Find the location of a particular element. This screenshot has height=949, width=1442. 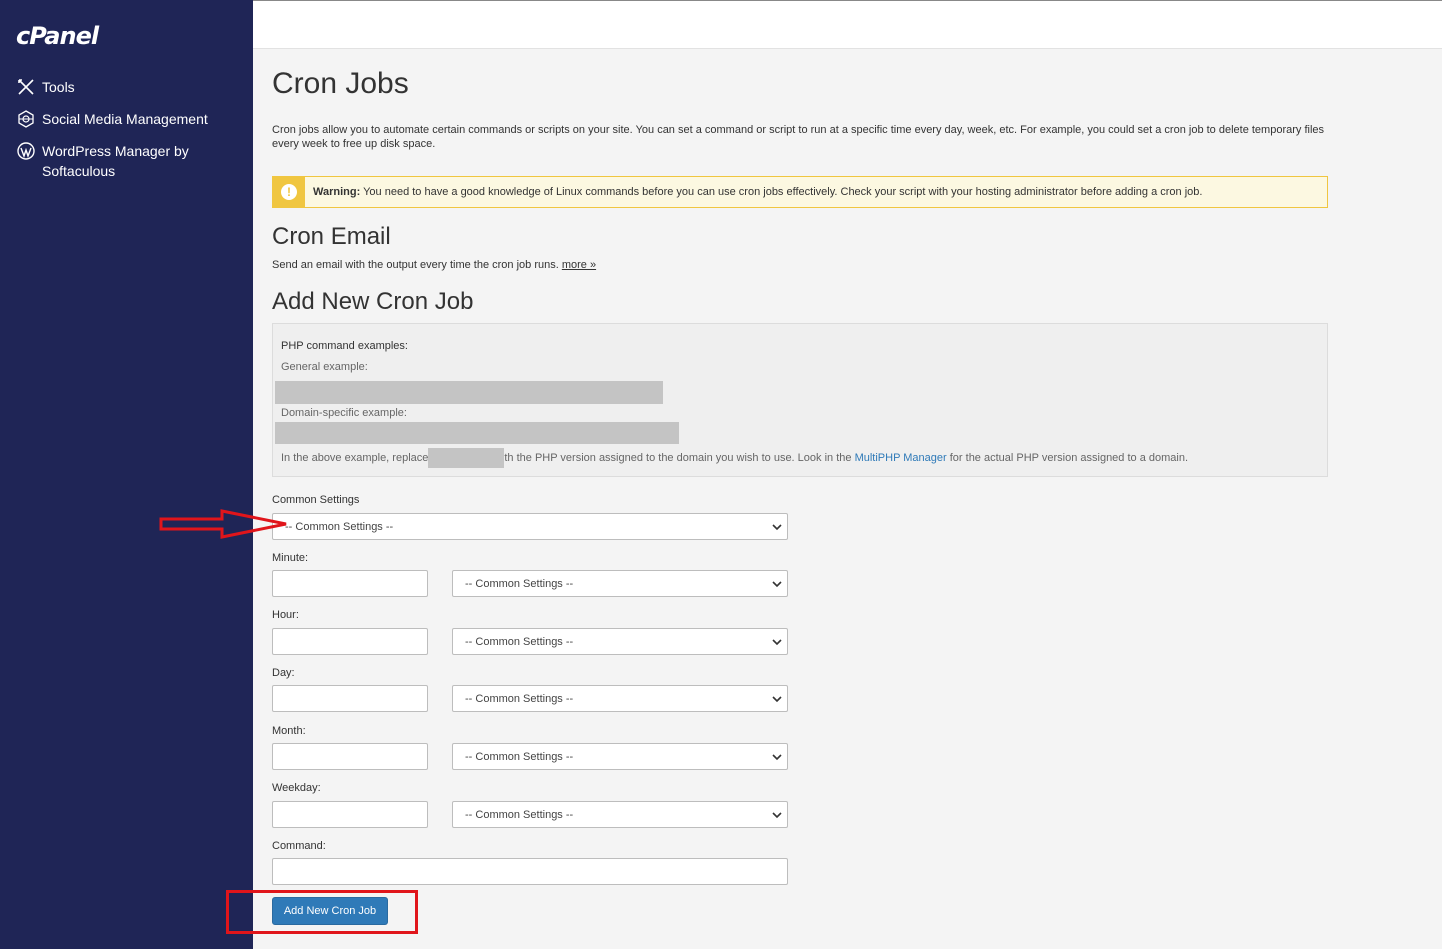

sidebar-item-tools: Tools is located at coordinates (45, 87).